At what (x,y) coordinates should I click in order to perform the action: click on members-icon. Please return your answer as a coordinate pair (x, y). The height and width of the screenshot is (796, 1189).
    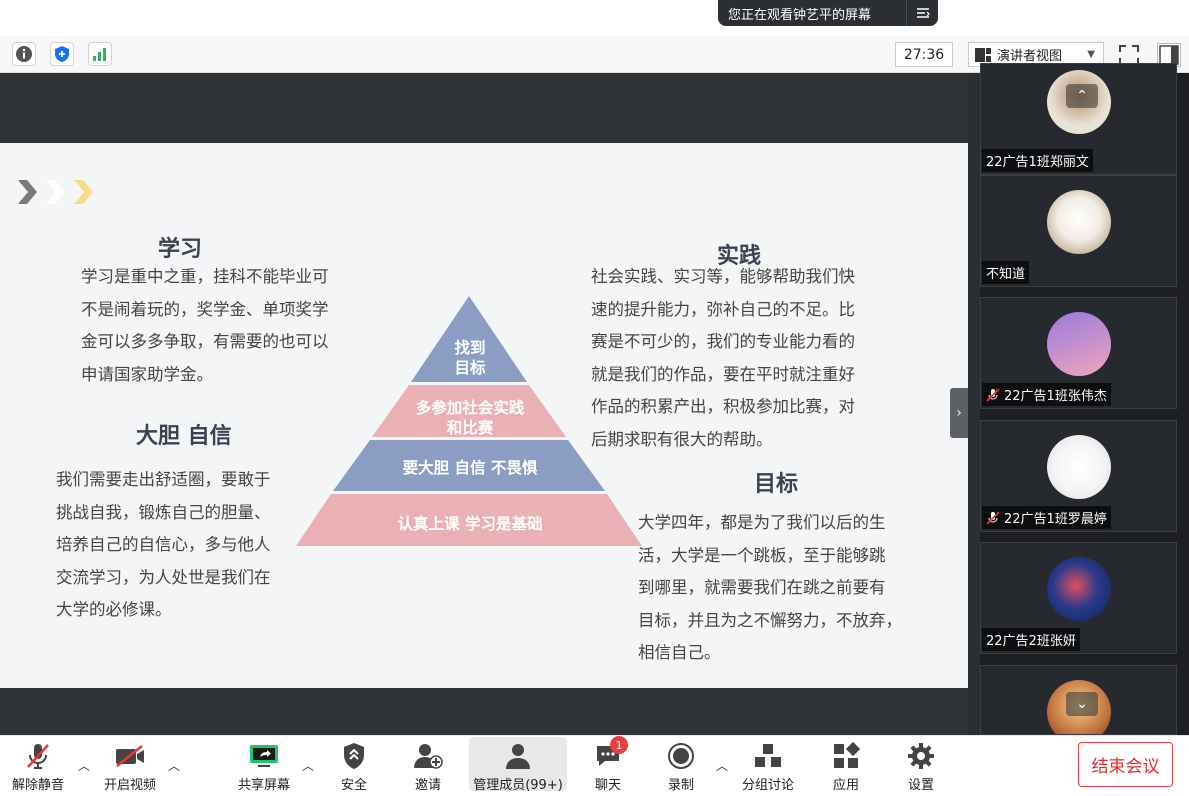
    Looking at the image, I should click on (518, 756).